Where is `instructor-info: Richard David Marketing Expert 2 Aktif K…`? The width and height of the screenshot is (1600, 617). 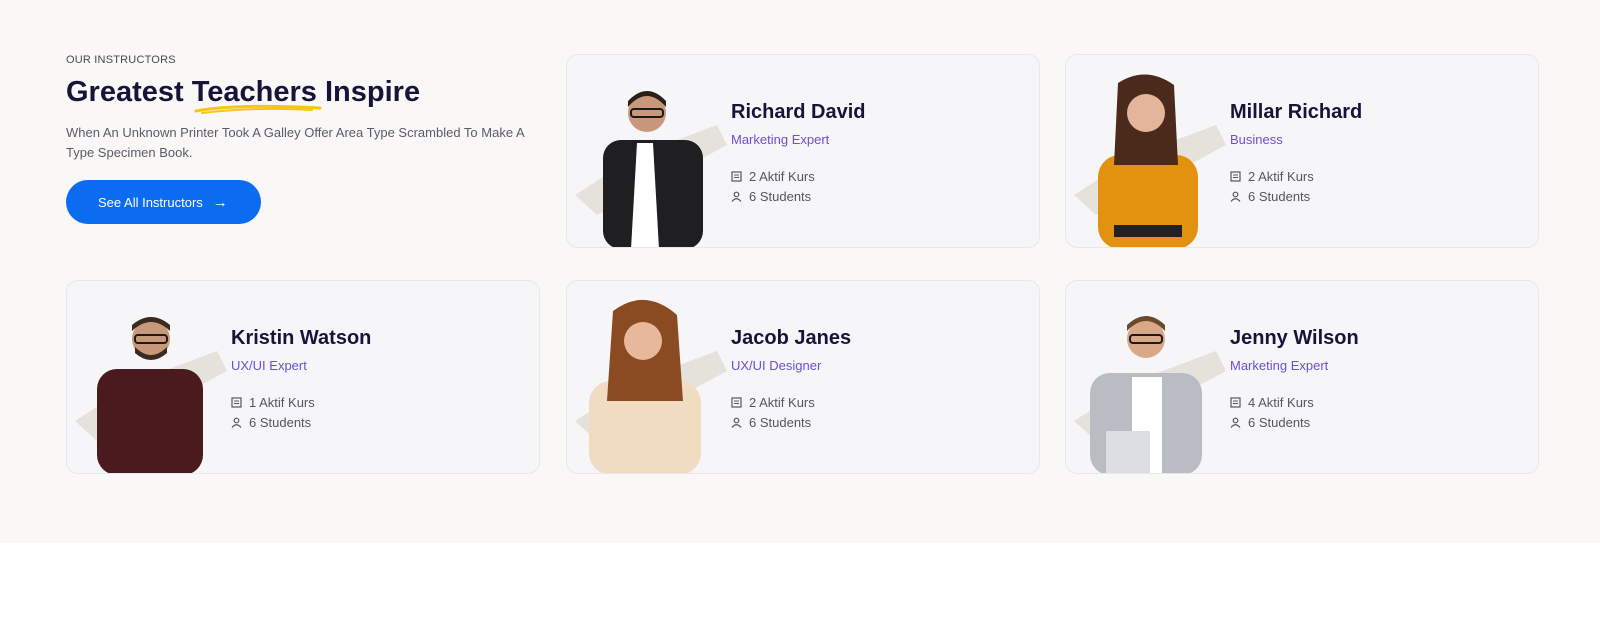 instructor-info: Richard David Marketing Expert 2 Aktif K… is located at coordinates (798, 155).